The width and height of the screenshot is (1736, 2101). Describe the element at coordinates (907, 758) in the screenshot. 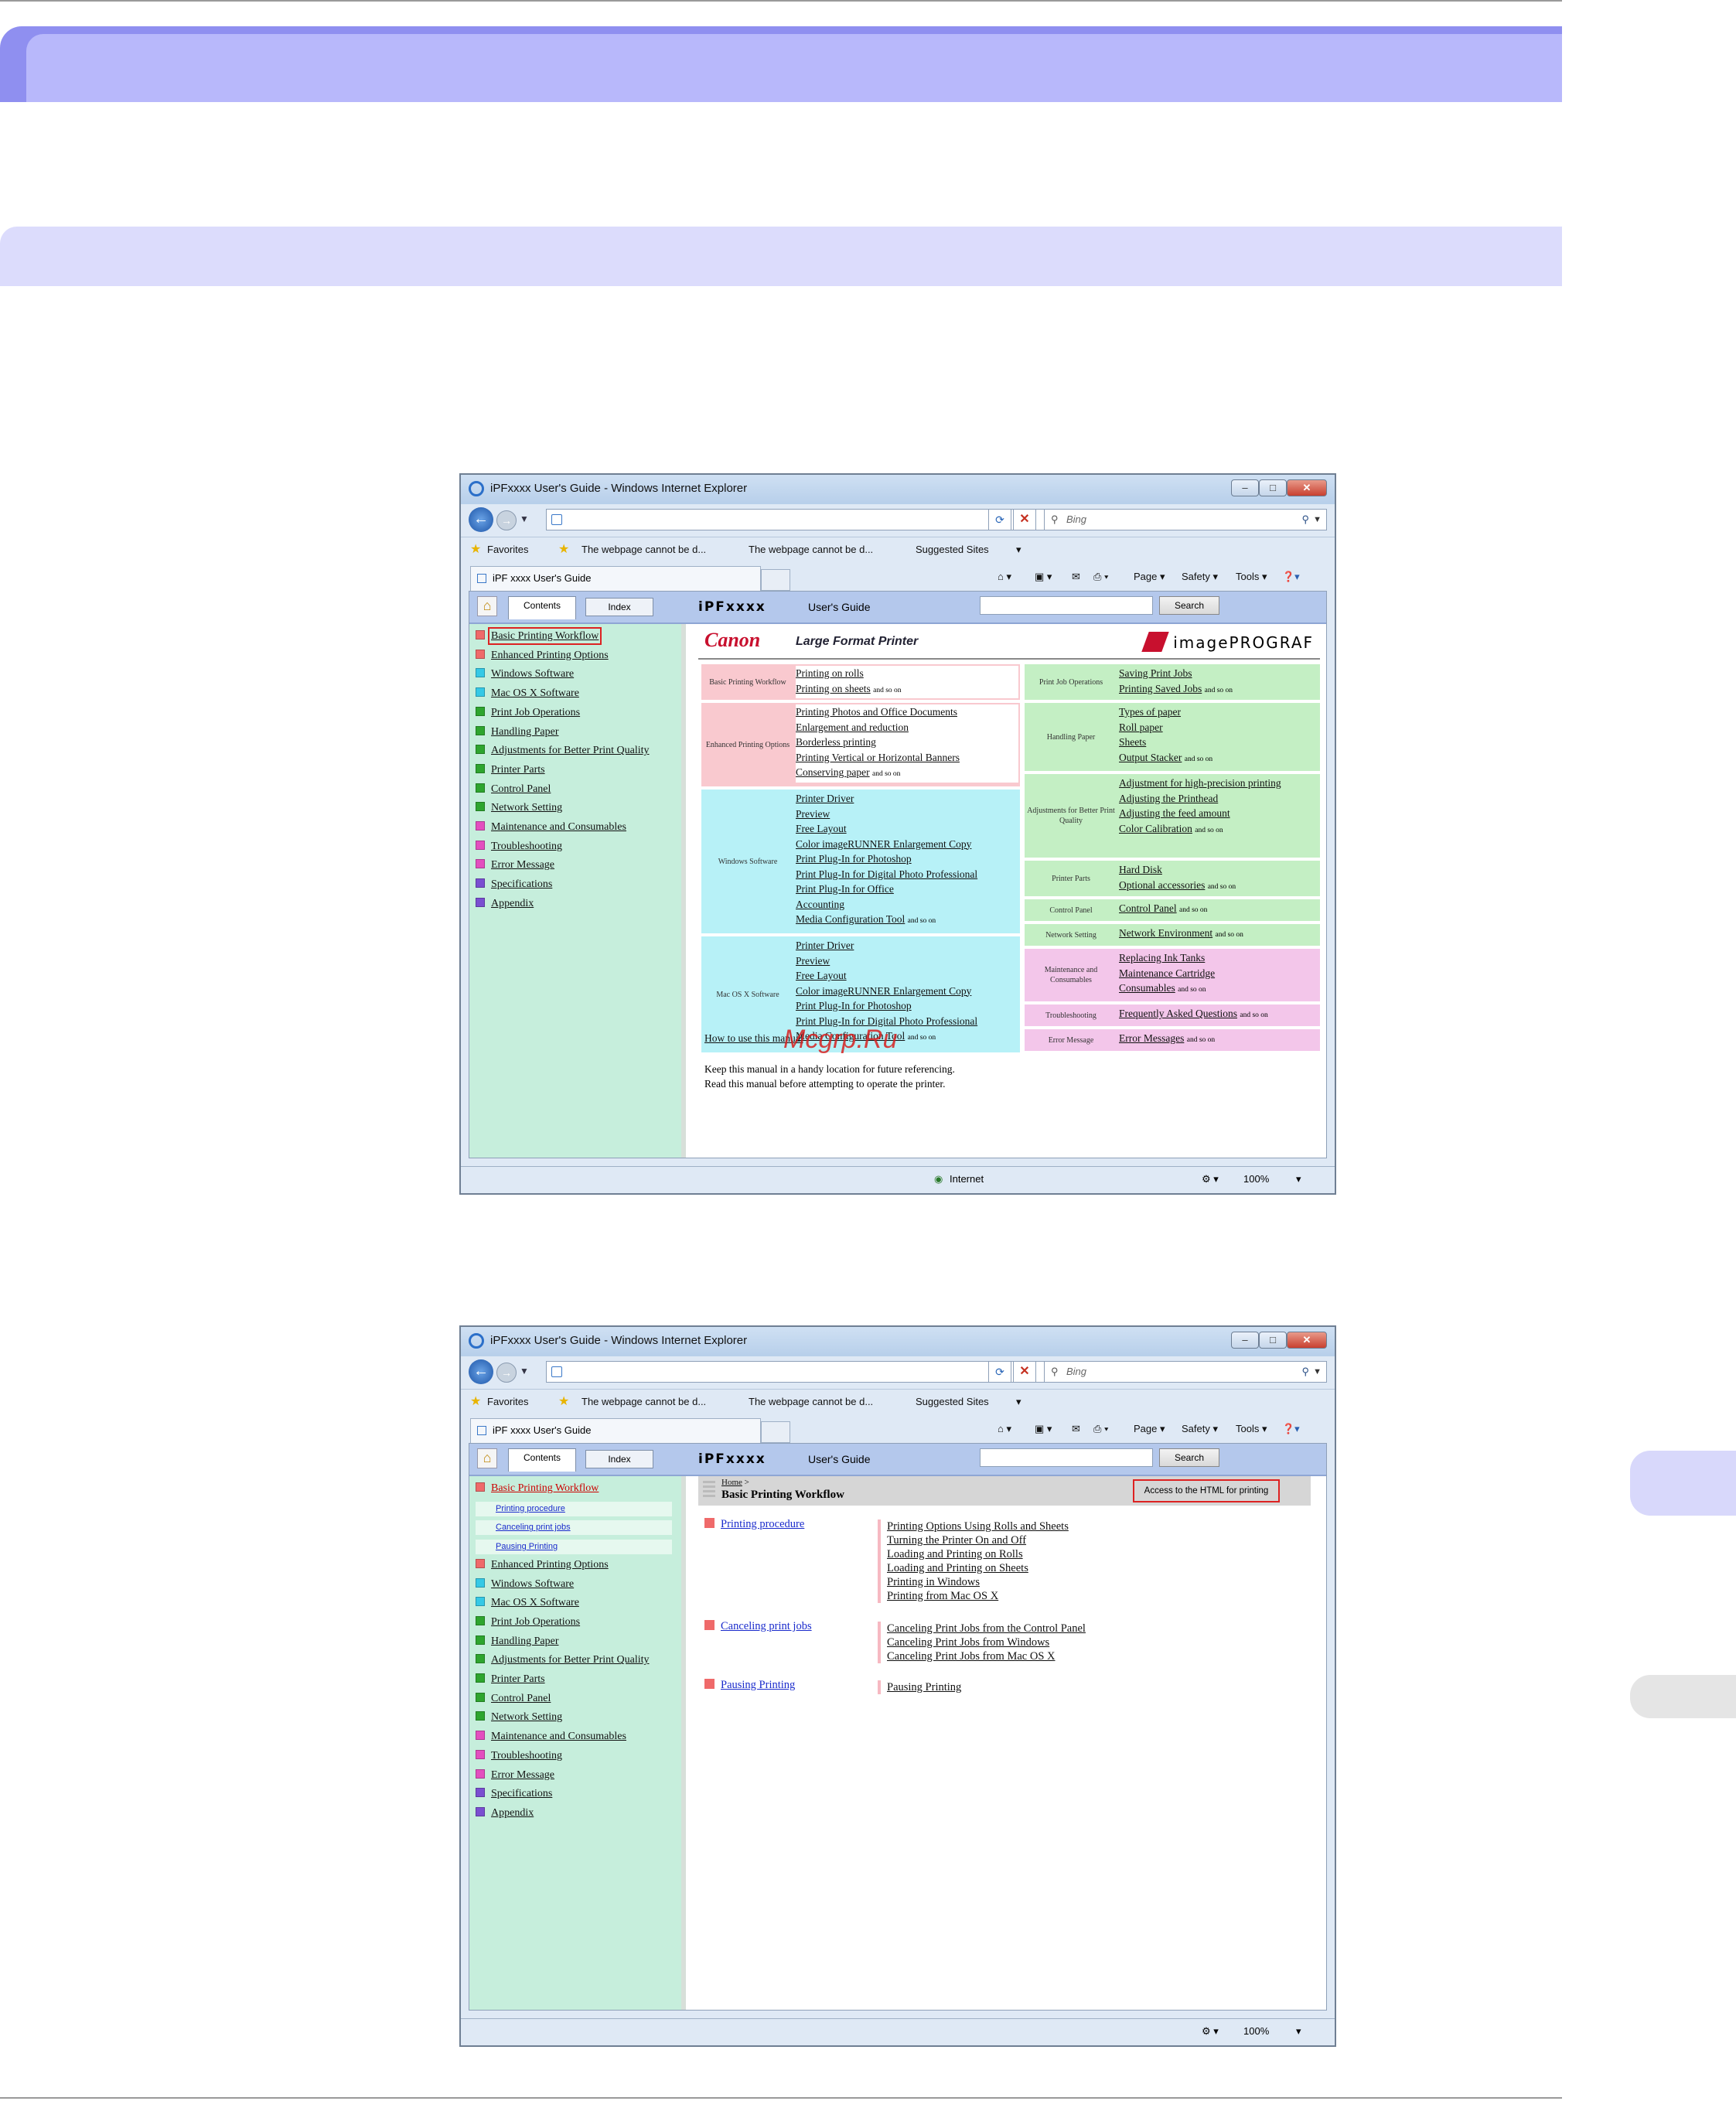

I see `category-link: Printing Vertical or Horizontal Banners` at that location.